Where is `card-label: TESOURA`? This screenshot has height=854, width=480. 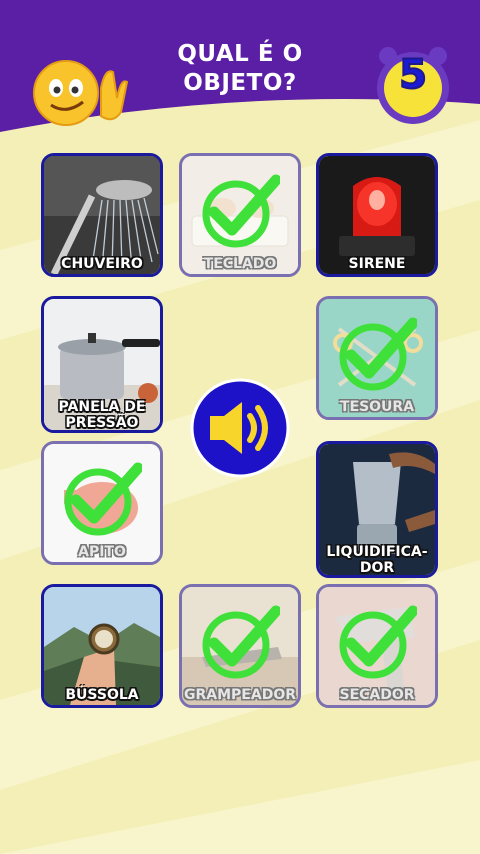
card-label: TESOURA is located at coordinates (377, 407).